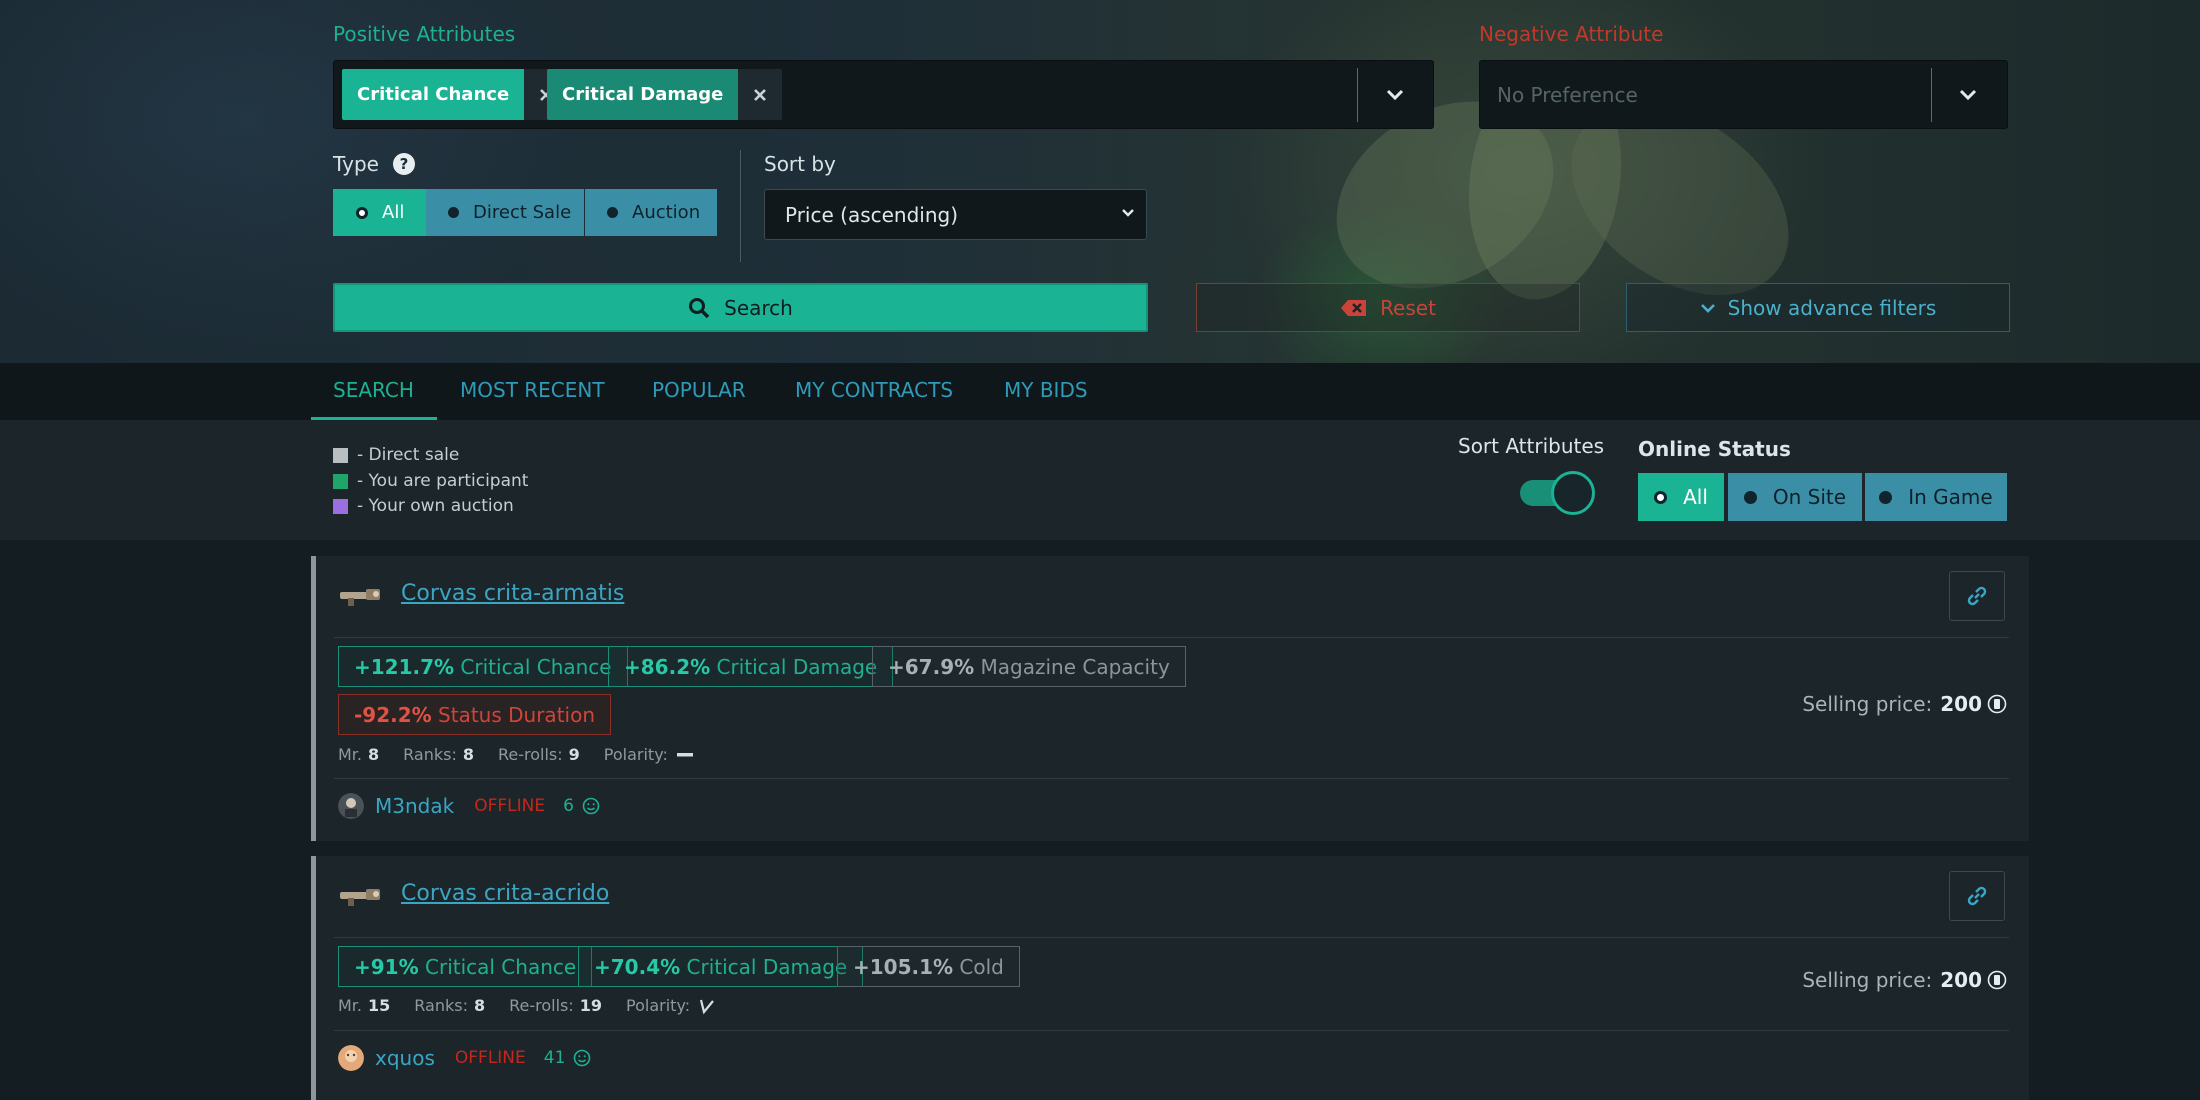  What do you see at coordinates (1867, 704) in the screenshot?
I see `price-label: Selling price:` at bounding box center [1867, 704].